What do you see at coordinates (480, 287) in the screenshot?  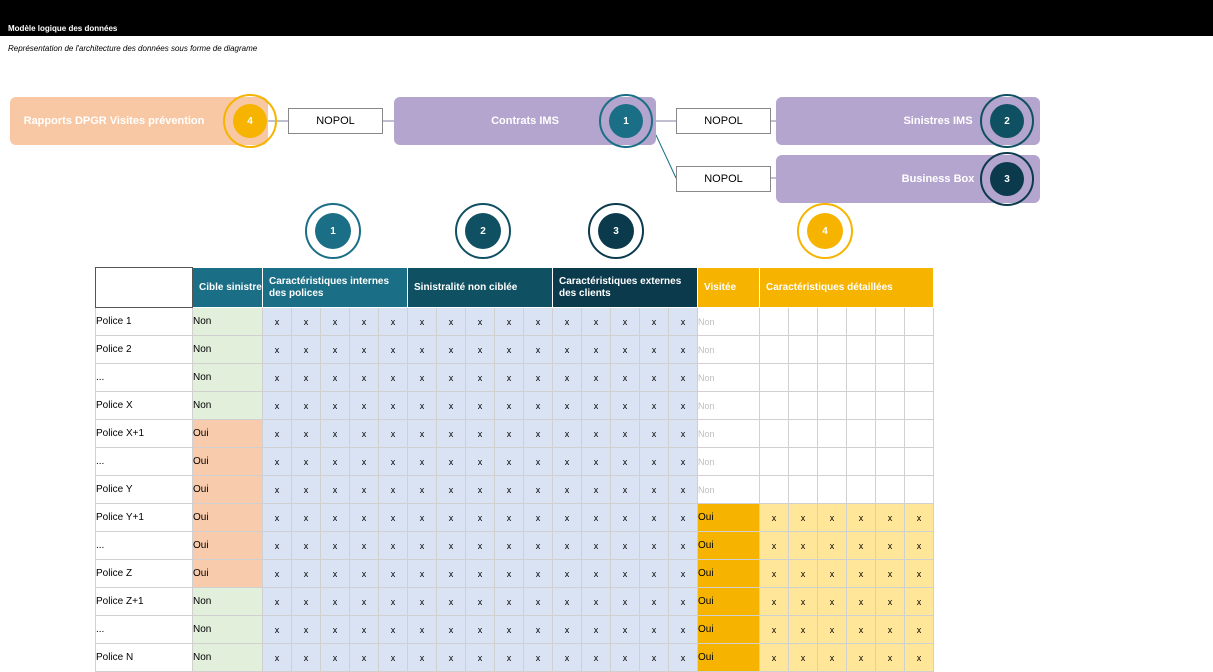 I see `header-sinistralite-non-ciblee: Sinistralité non ciblée` at bounding box center [480, 287].